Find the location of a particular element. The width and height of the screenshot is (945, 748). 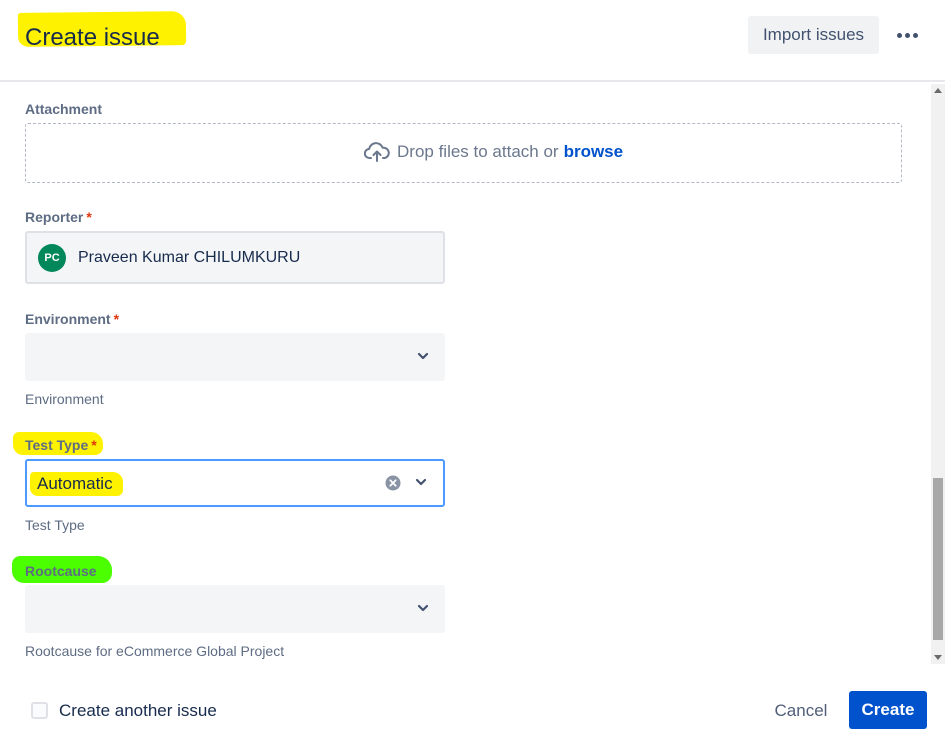

rootcause-helper: Rootcause for eCommerce Global Project is located at coordinates (155, 651).